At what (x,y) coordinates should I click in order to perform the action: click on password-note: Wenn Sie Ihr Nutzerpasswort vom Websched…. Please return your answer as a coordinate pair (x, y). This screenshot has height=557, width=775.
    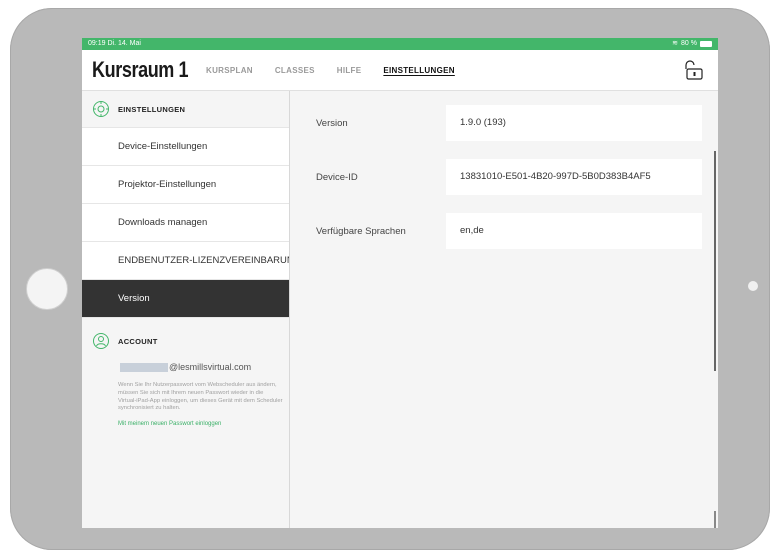
    Looking at the image, I should click on (200, 397).